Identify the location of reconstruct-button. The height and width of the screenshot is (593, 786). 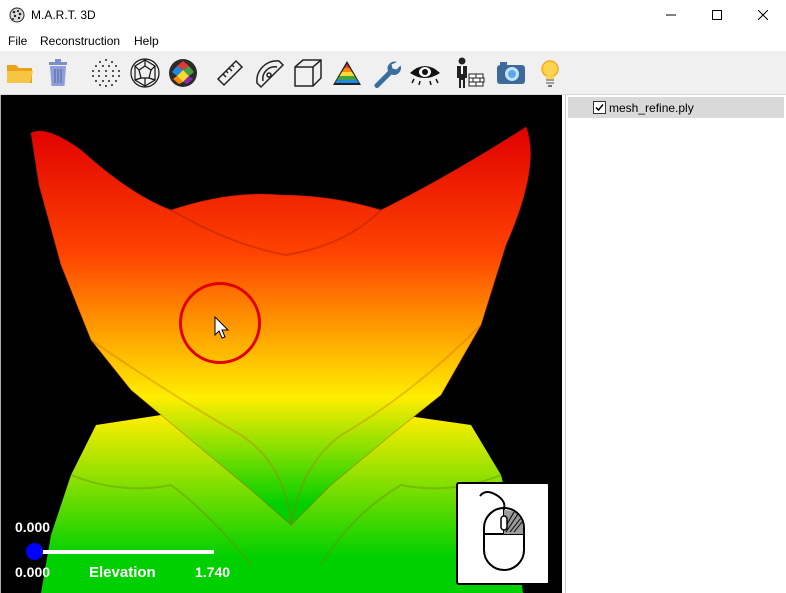
(469, 73).